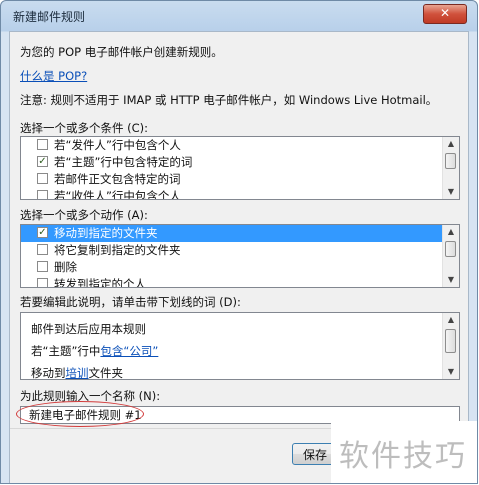 This screenshot has width=479, height=485. Describe the element at coordinates (240, 346) in the screenshot. I see `rule-description-box: 邮件到达后应用本规则 若“主题”行中包含“公司” 移动到培训文件夹 ▲ ▼` at that location.